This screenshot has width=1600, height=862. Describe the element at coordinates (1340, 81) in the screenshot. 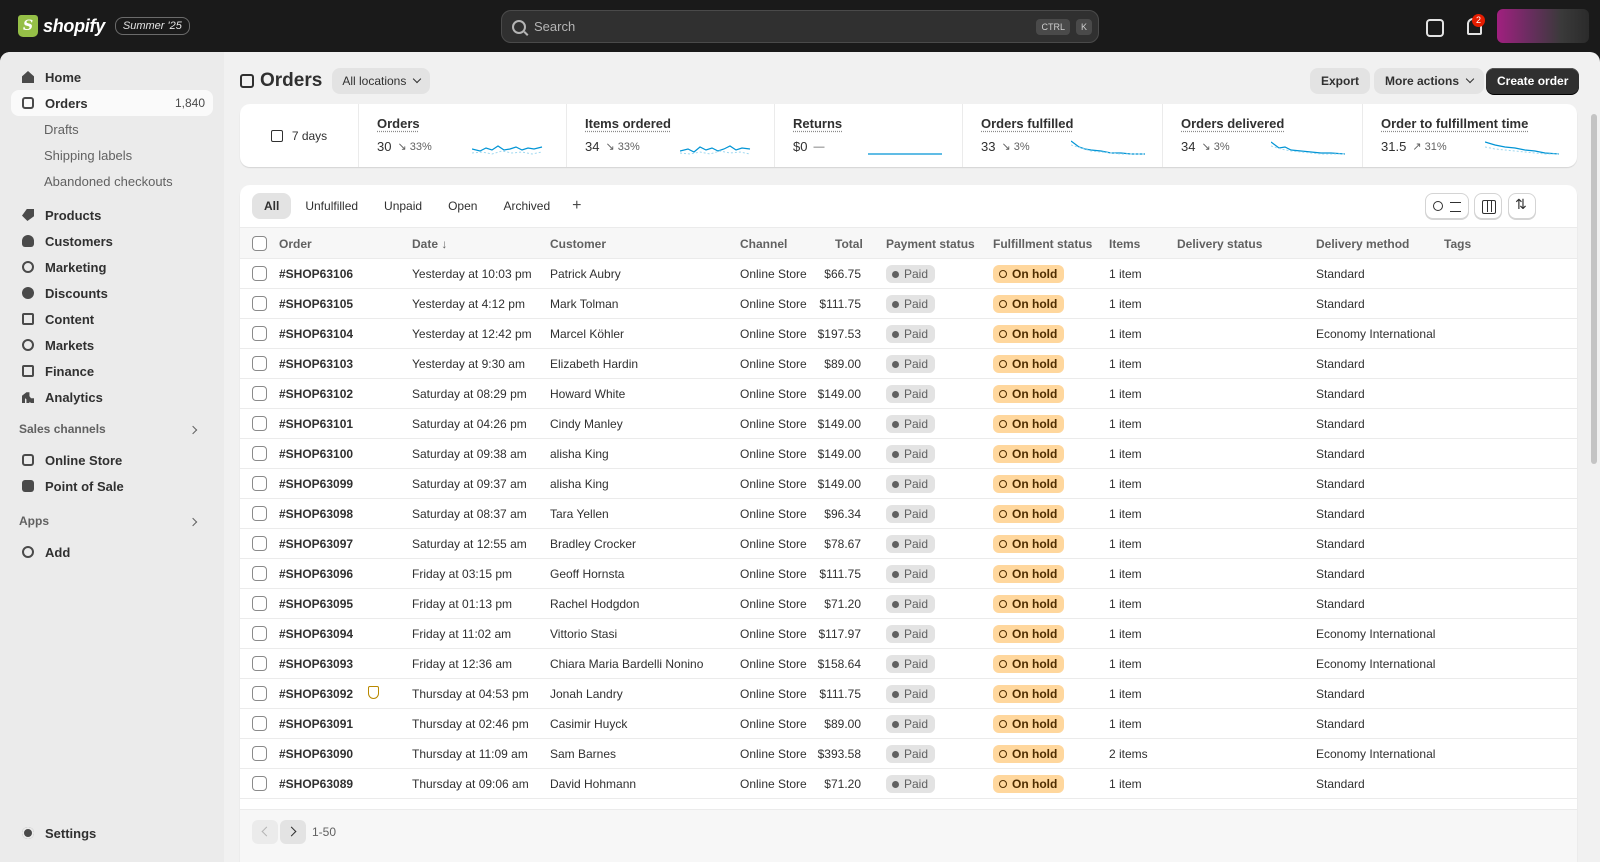

I see `export-button: Export` at that location.